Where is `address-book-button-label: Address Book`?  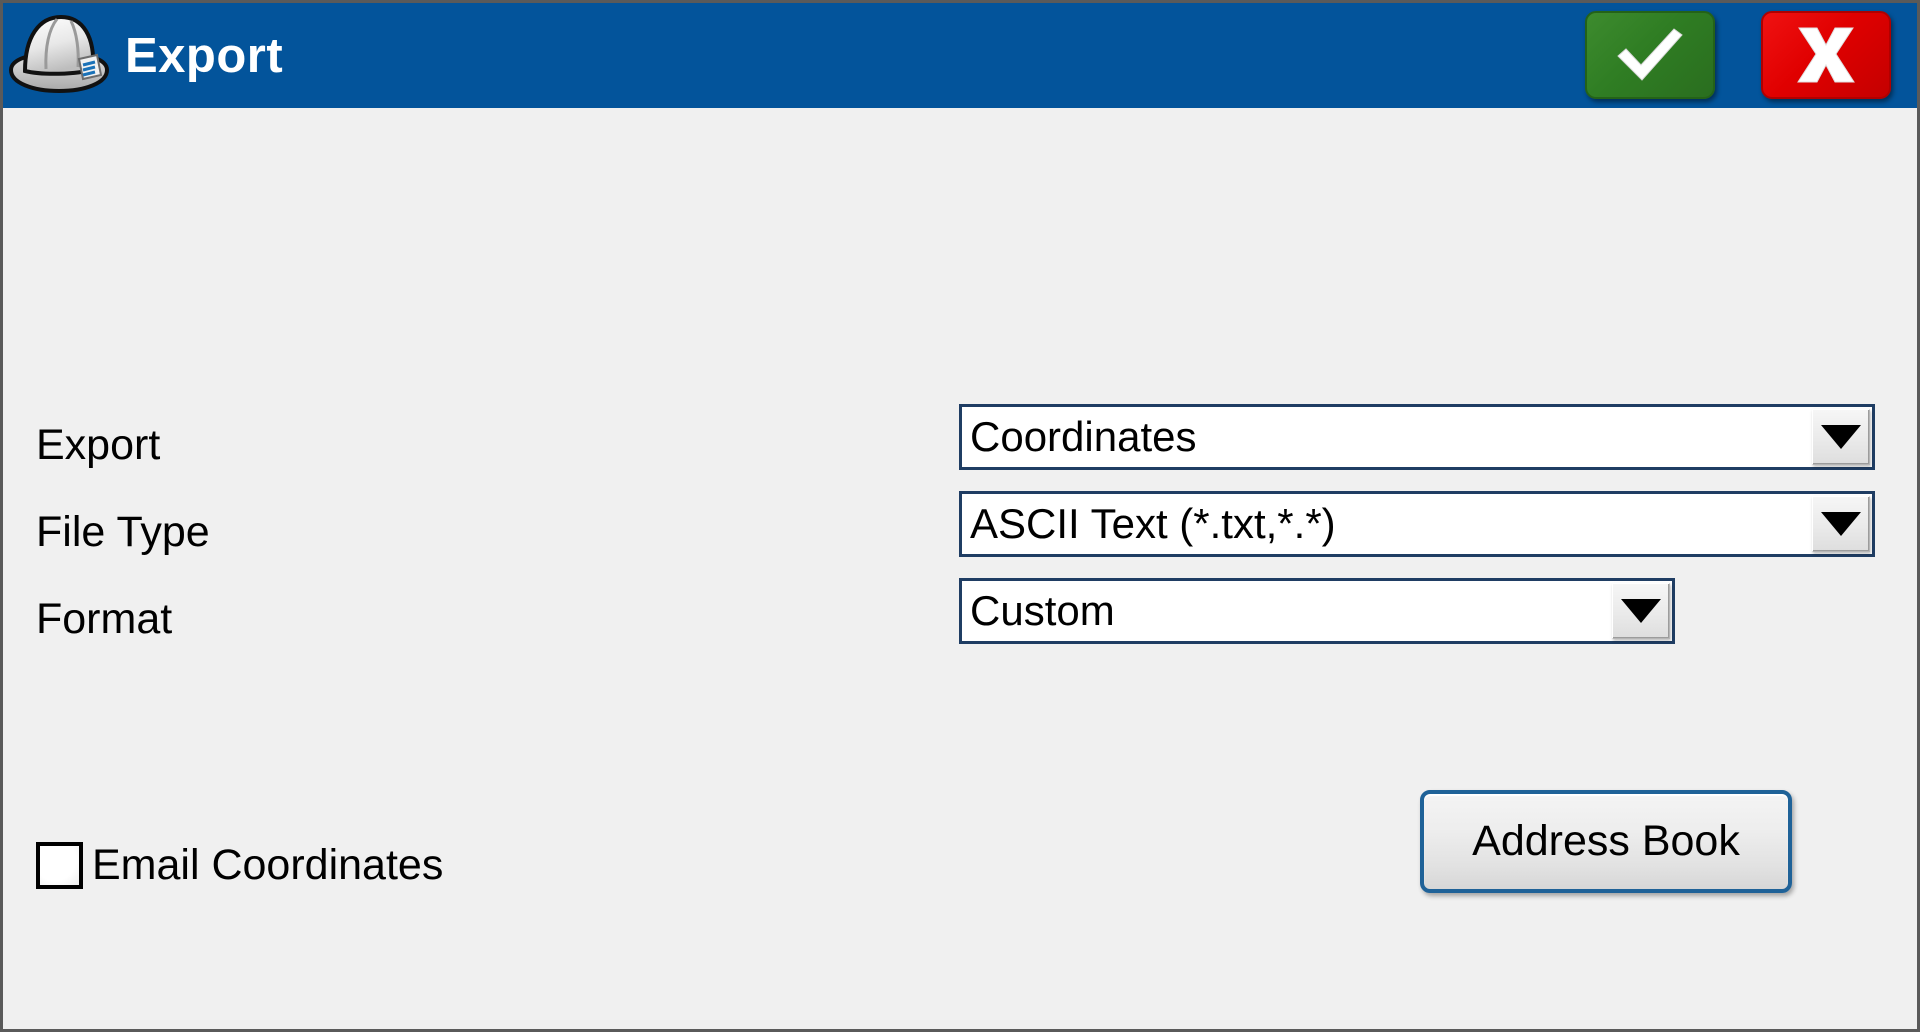
address-book-button-label: Address Book is located at coordinates (1606, 841).